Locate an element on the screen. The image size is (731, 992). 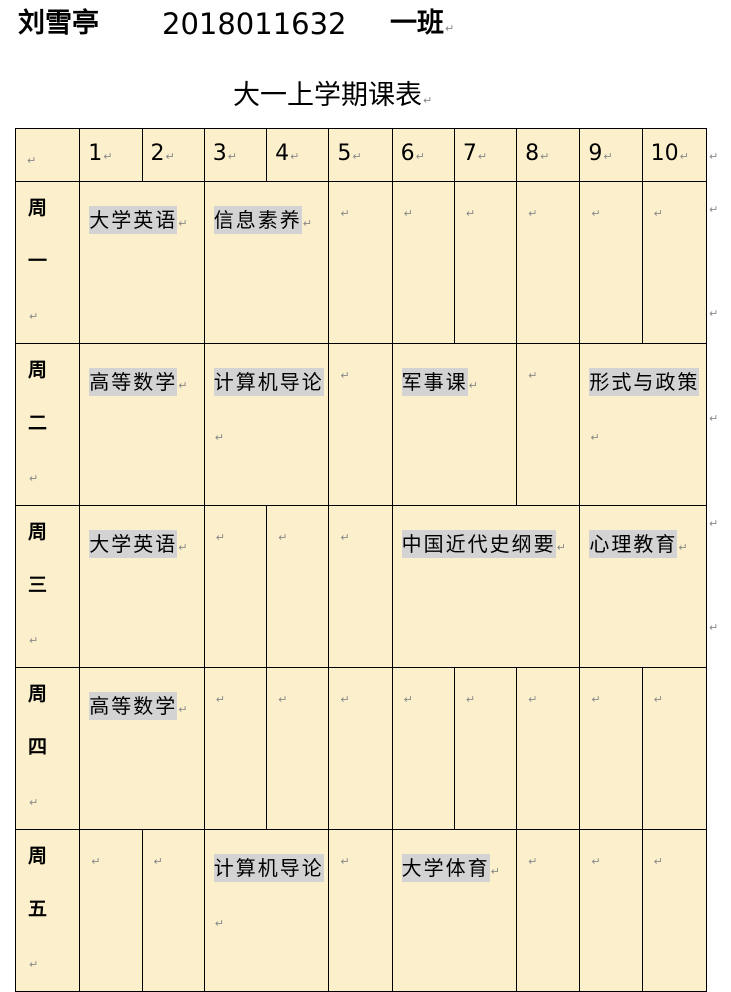
course-cell: 计算机导论↵ is located at coordinates (266, 910).